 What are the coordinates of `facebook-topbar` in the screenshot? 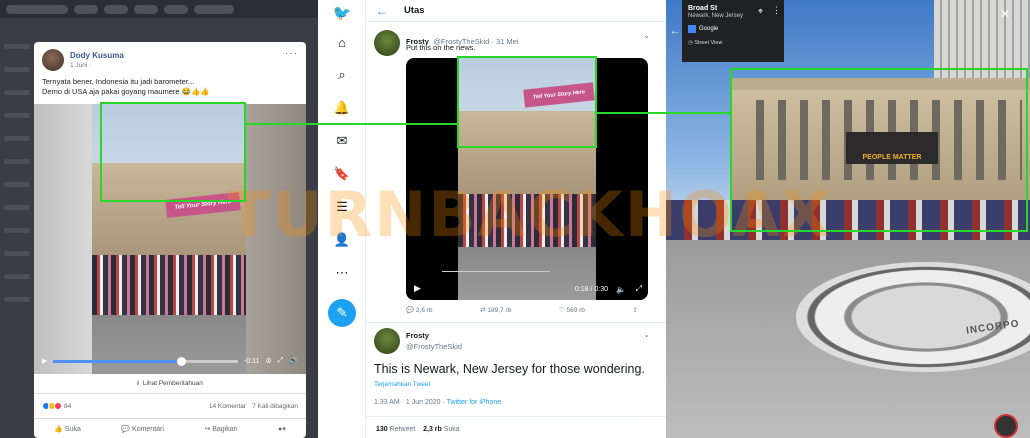 It's located at (159, 9).